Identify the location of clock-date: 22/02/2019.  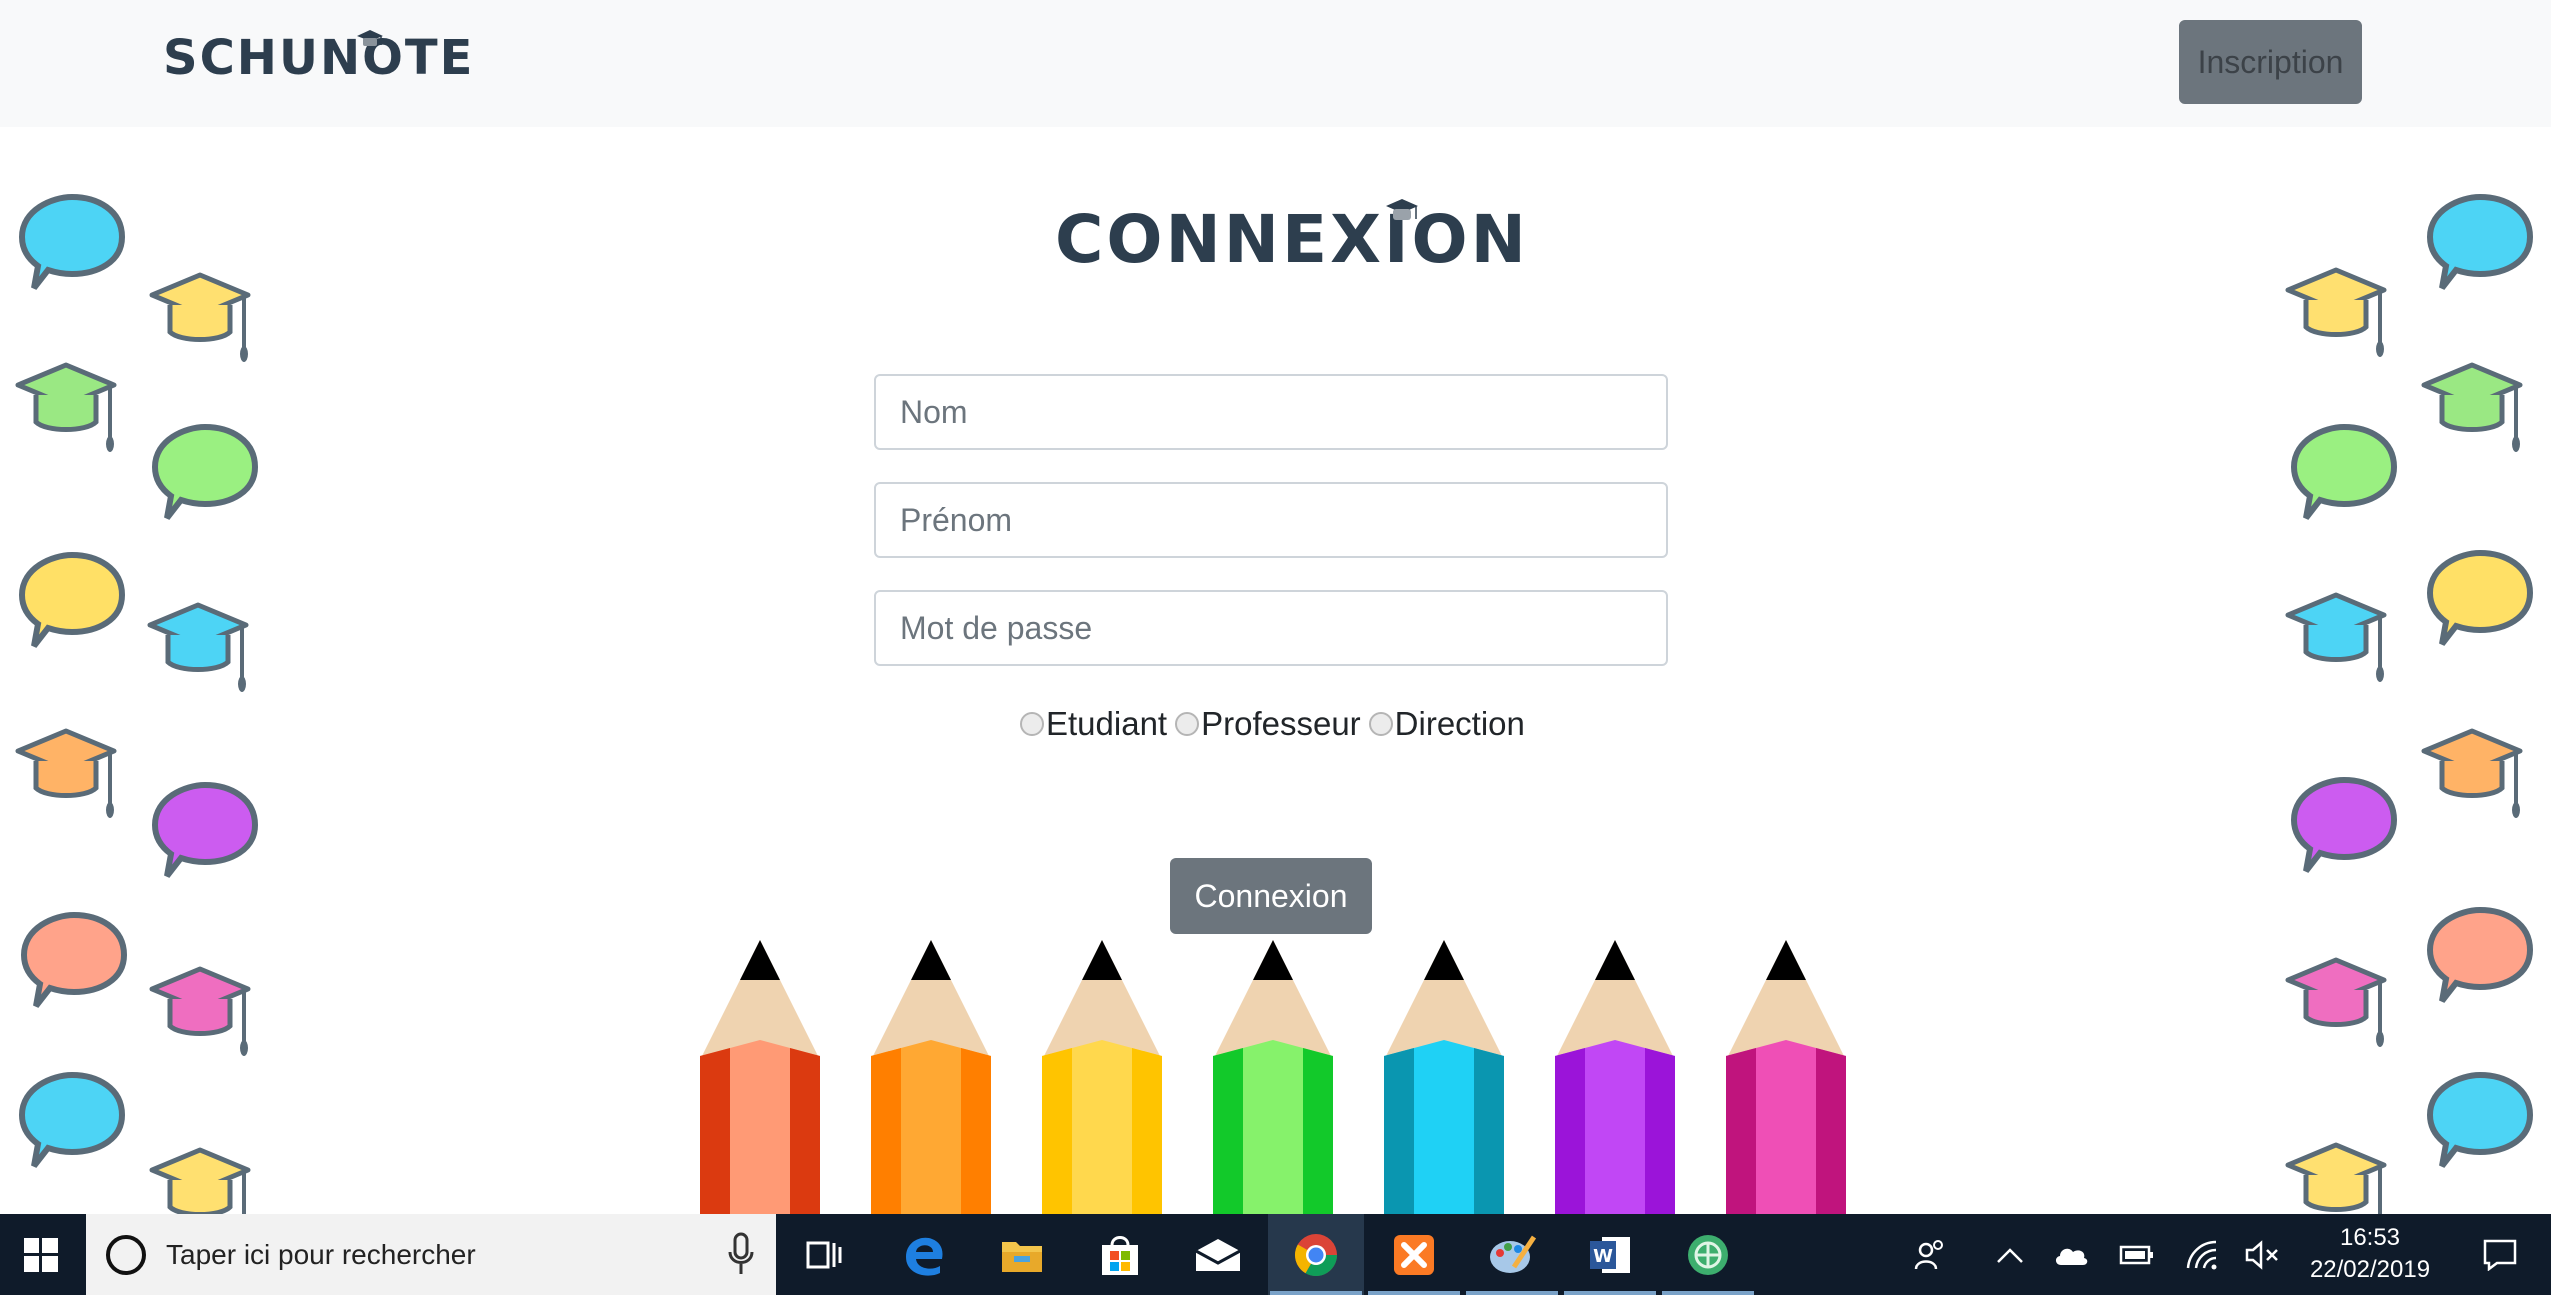
(2370, 1269).